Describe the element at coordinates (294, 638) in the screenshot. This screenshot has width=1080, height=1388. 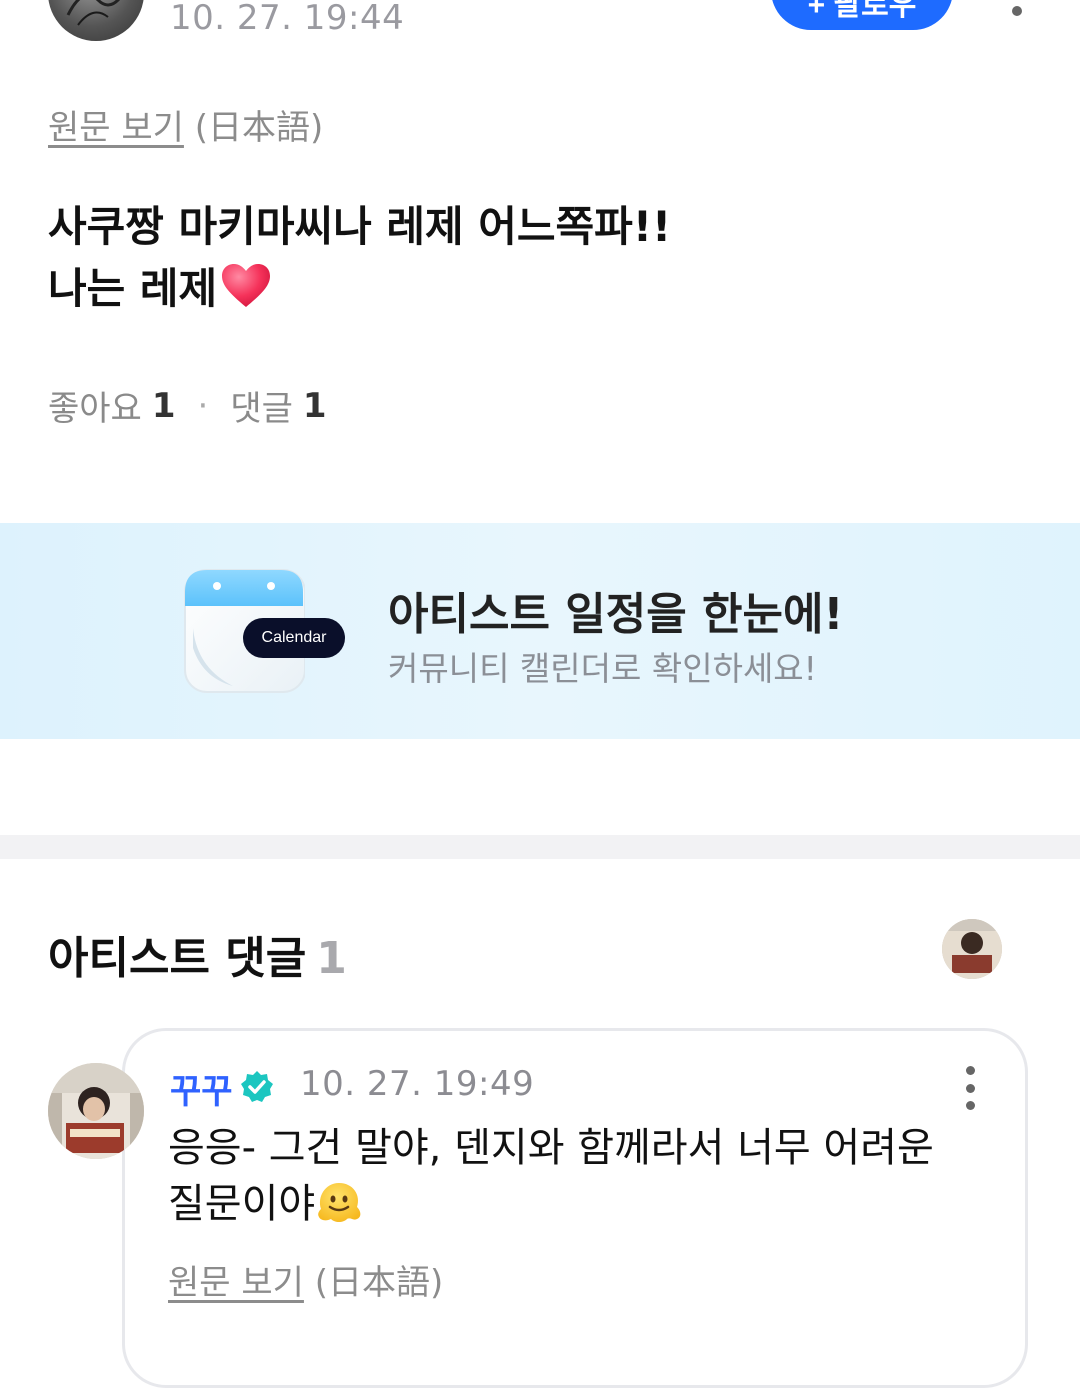
I see `calendar-badge: Calendar` at that location.